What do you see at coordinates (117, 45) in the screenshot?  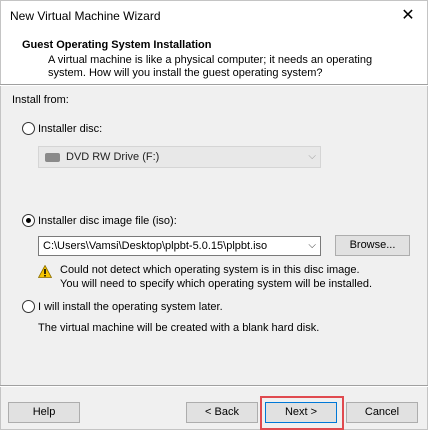 I see `page-title: Guest Operating System Installation` at bounding box center [117, 45].